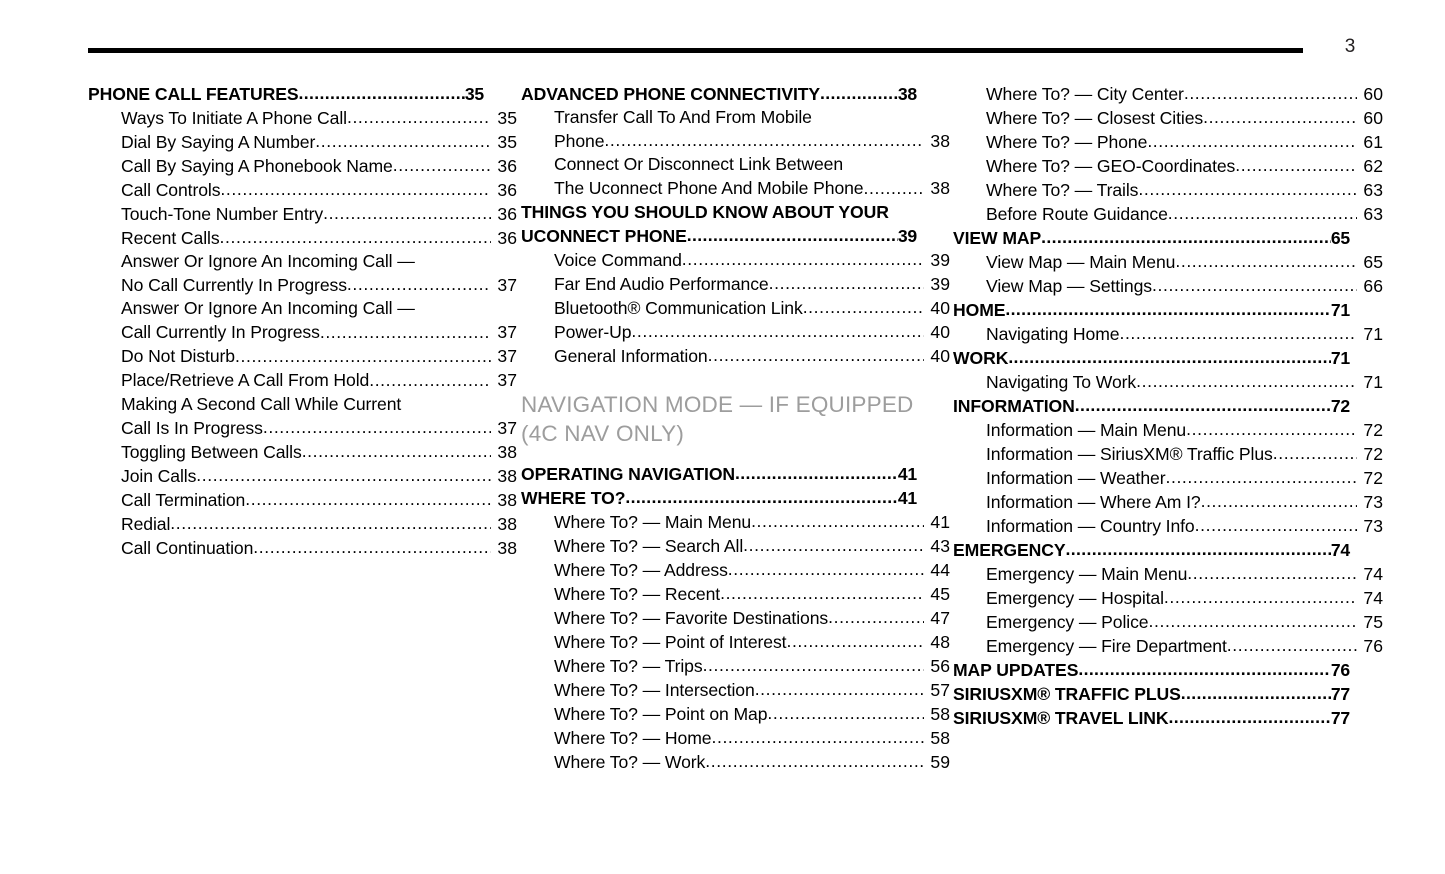  What do you see at coordinates (1168, 142) in the screenshot?
I see `toc-entry: Where To? — Phone 61` at bounding box center [1168, 142].